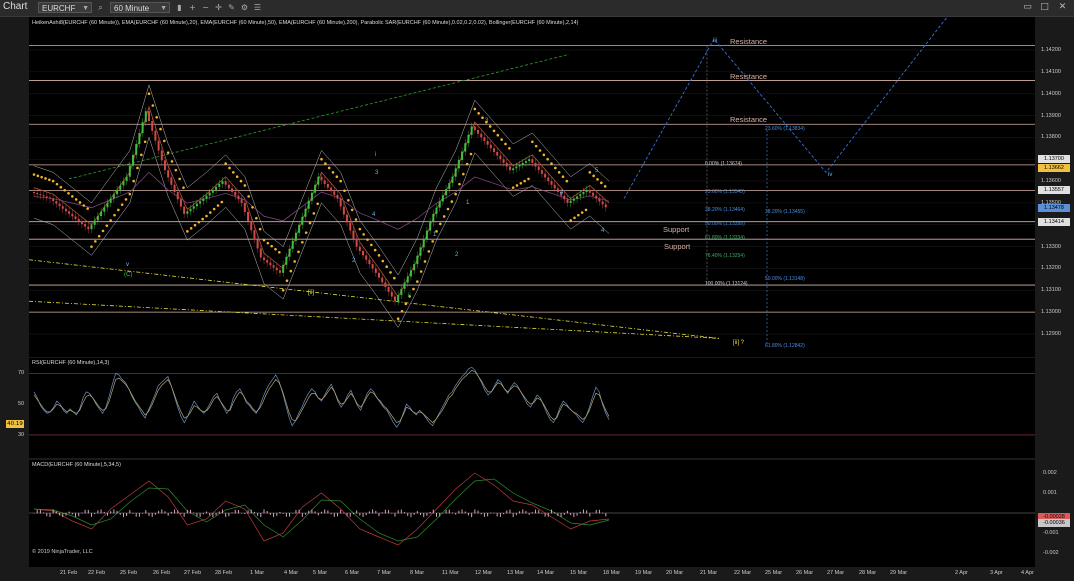 This screenshot has height=581, width=1074. What do you see at coordinates (320, 573) in the screenshot?
I see `x-axis-date-label: 5 Mar` at bounding box center [320, 573].